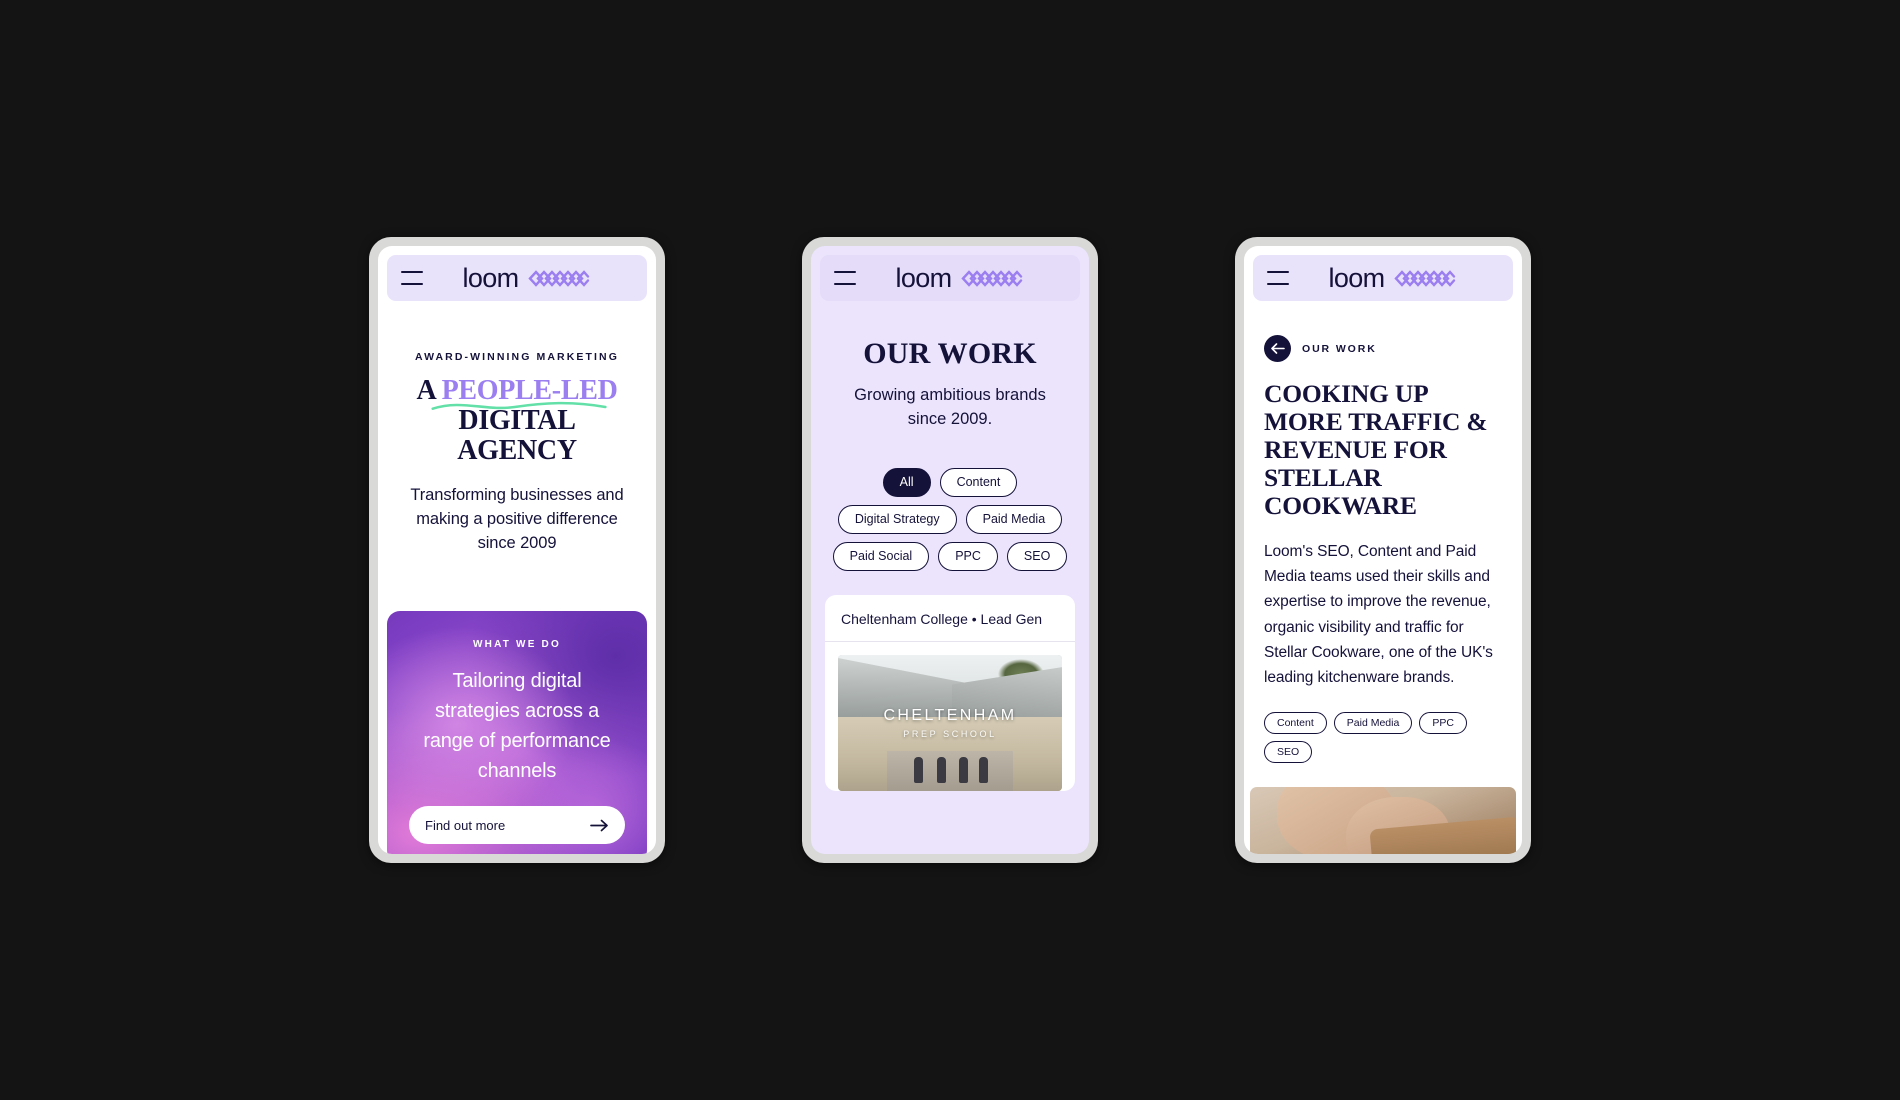 Image resolution: width=1900 pixels, height=1100 pixels. What do you see at coordinates (950, 733) in the screenshot?
I see `work-photo-caption-sub: PREP SCHOOL` at bounding box center [950, 733].